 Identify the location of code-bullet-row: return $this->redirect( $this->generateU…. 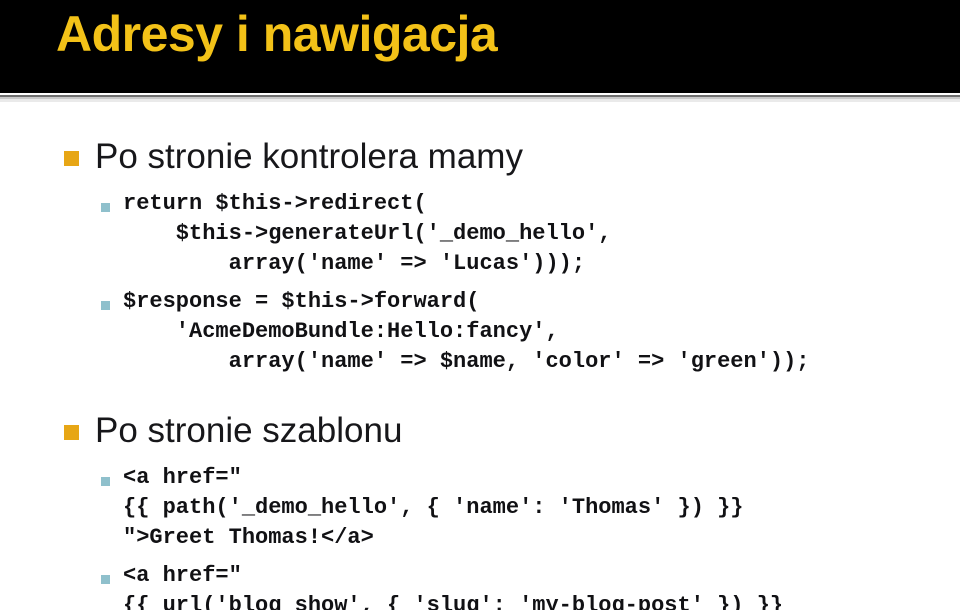
(480, 234).